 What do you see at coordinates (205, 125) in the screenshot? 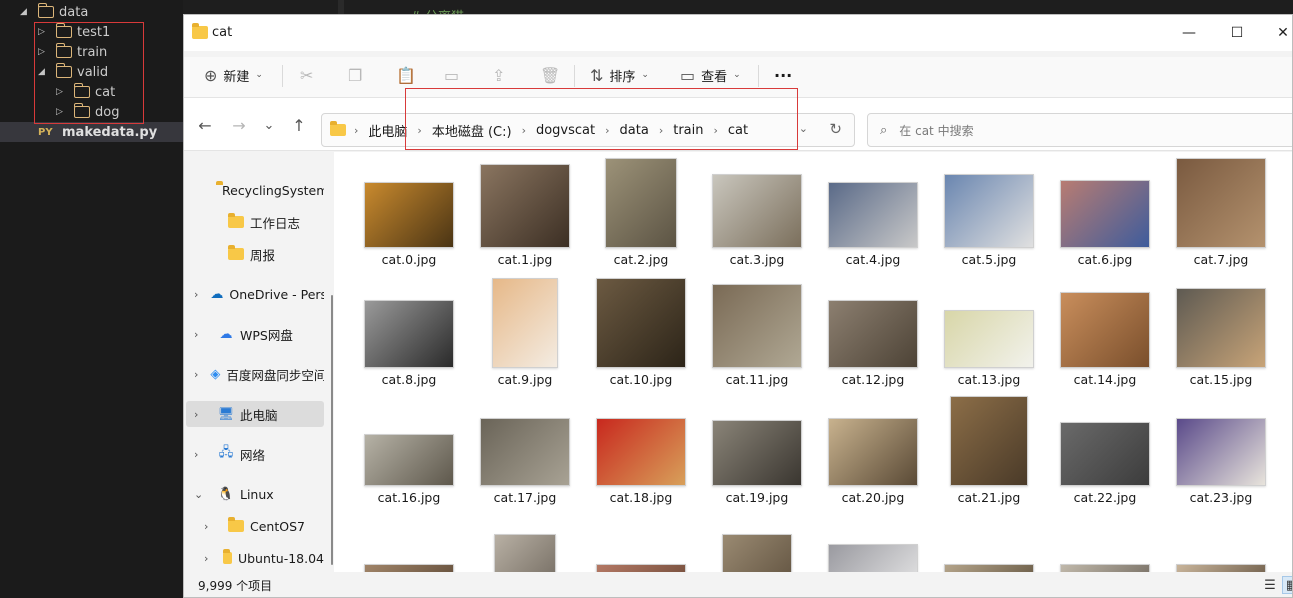
I see `back-button: ←` at bounding box center [205, 125].